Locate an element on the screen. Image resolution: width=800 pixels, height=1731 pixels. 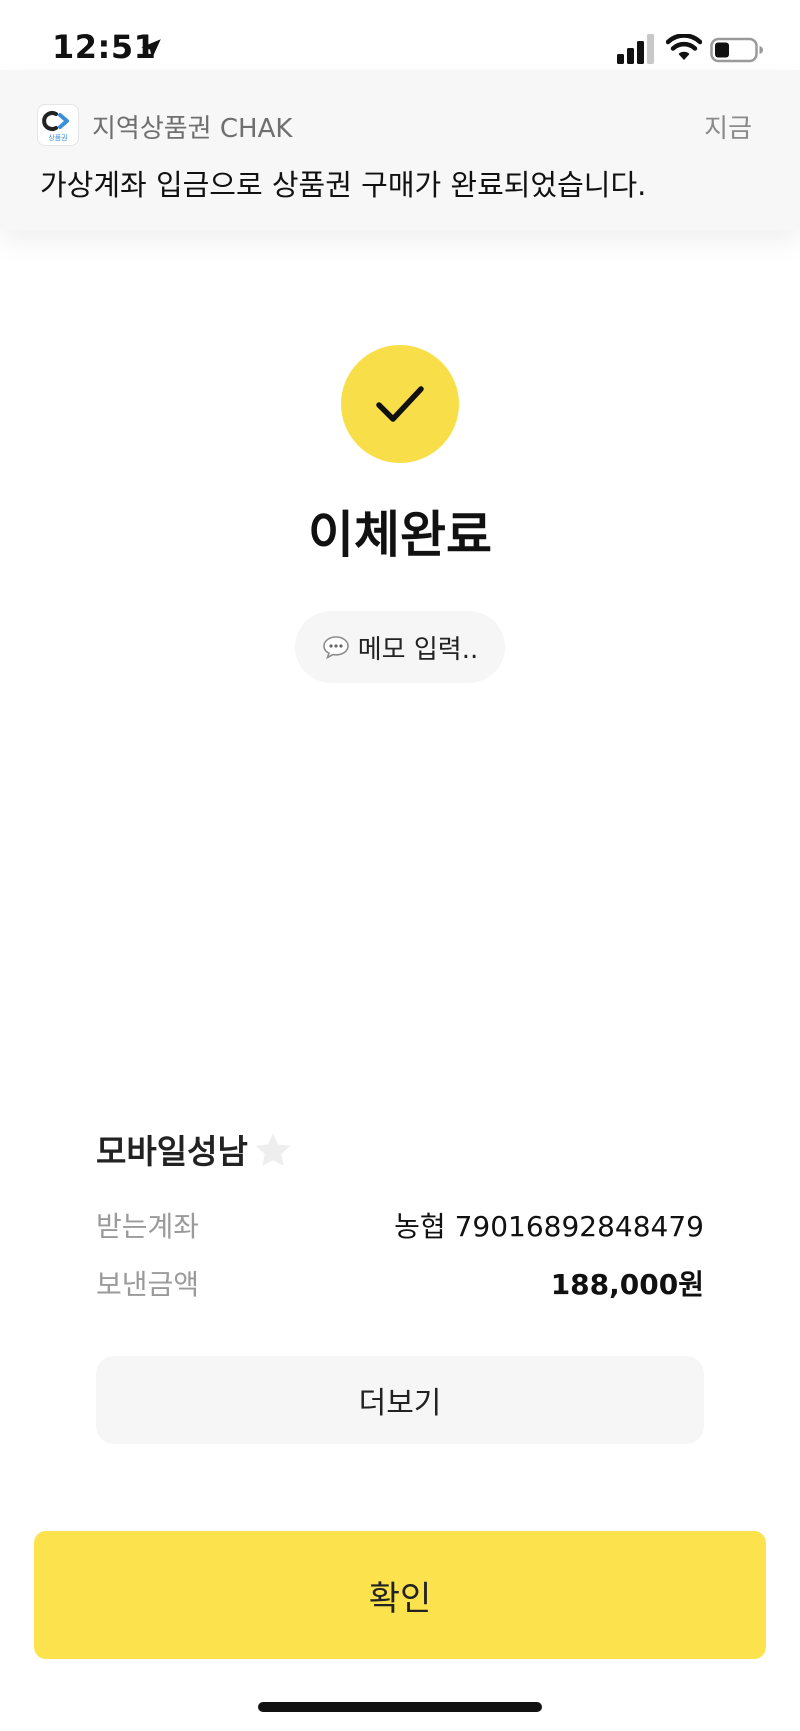
app-icon-caption: 상품권 is located at coordinates (57, 137).